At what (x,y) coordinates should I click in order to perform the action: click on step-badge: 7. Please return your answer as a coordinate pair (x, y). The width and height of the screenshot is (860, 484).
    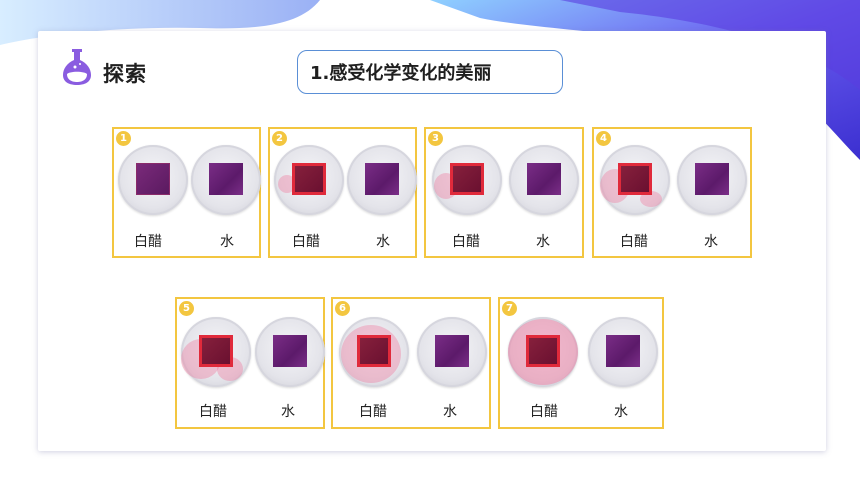
    Looking at the image, I should click on (509, 308).